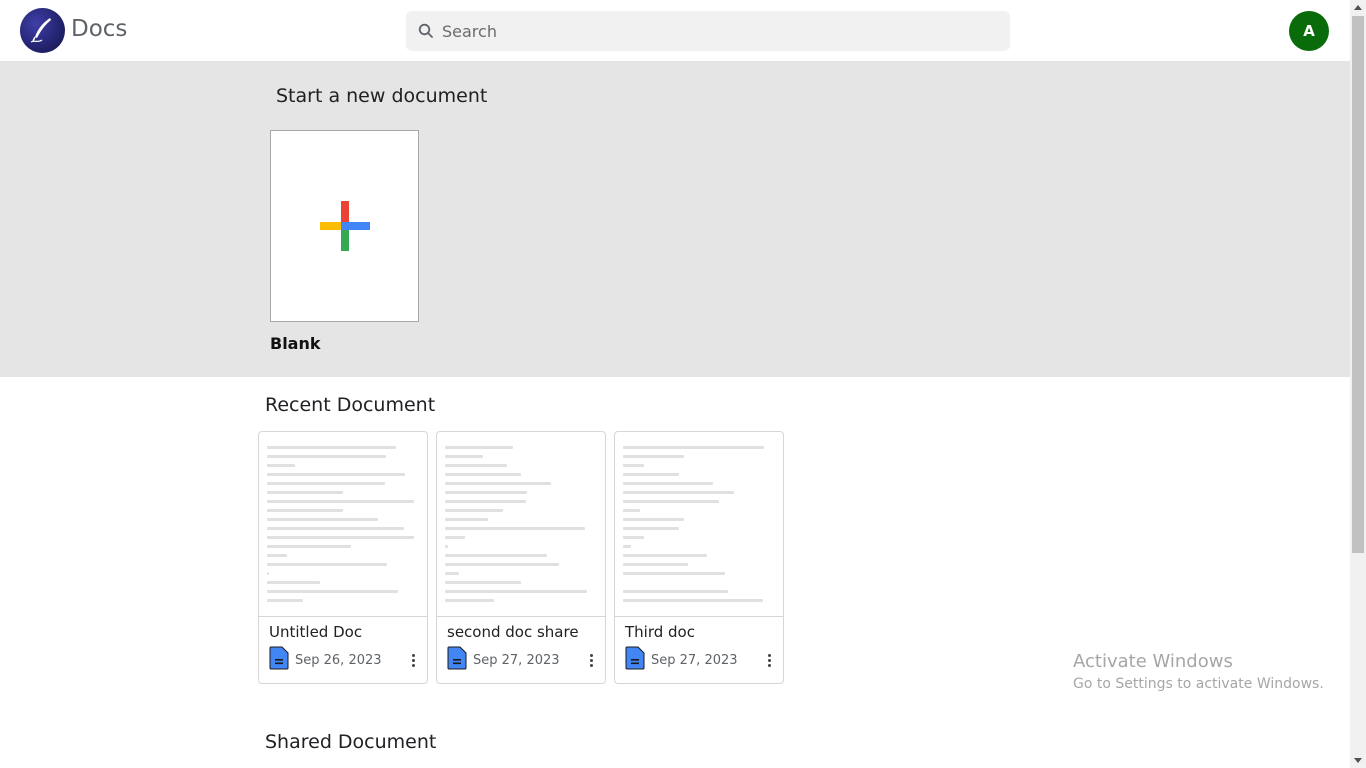  I want to click on quill-pen-icon, so click(40, 30).